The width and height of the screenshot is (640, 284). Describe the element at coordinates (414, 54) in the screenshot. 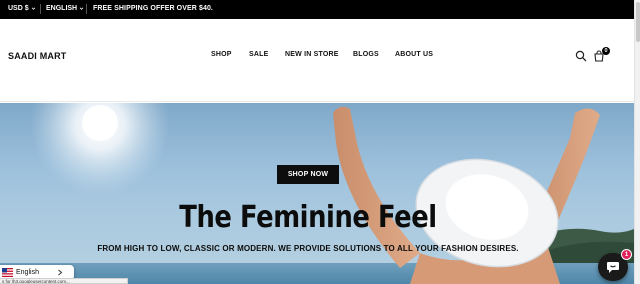

I see `nav-item-about-us: ABOUT US` at that location.